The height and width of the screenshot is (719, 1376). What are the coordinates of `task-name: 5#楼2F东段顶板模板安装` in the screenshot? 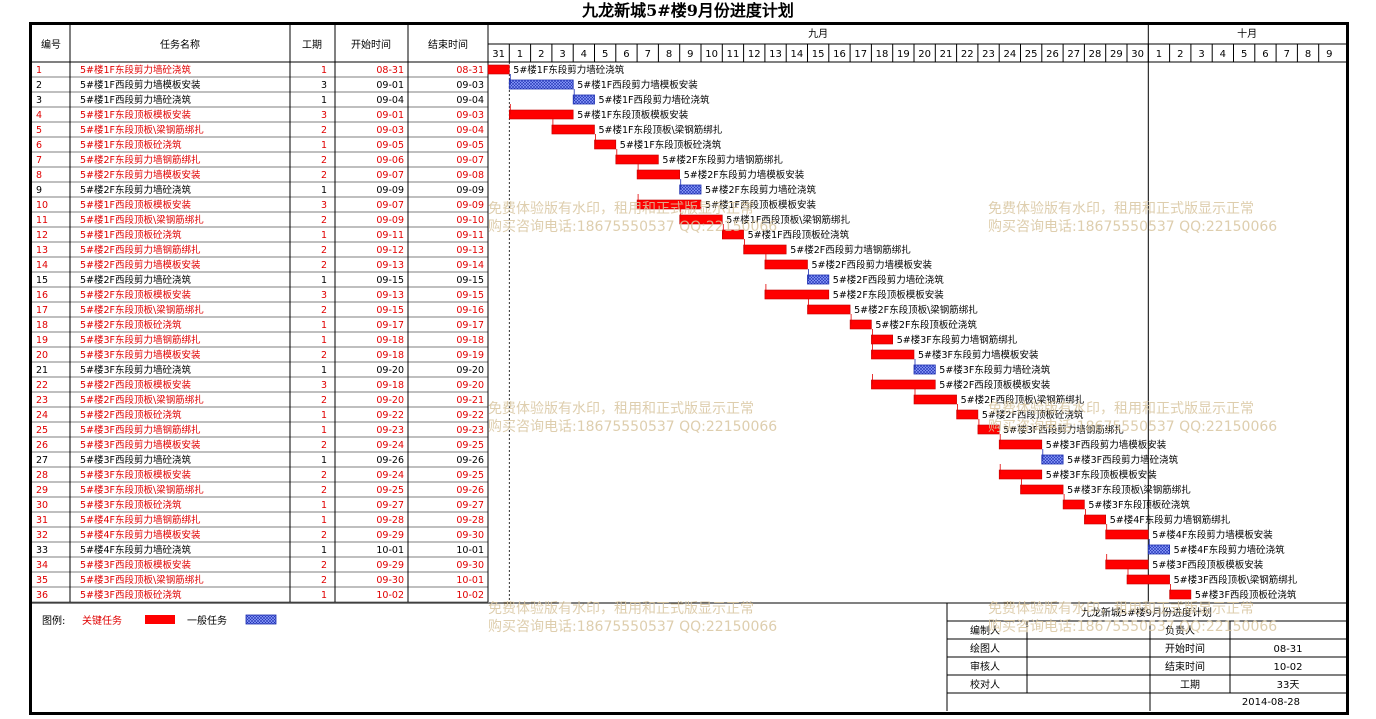 It's located at (136, 295).